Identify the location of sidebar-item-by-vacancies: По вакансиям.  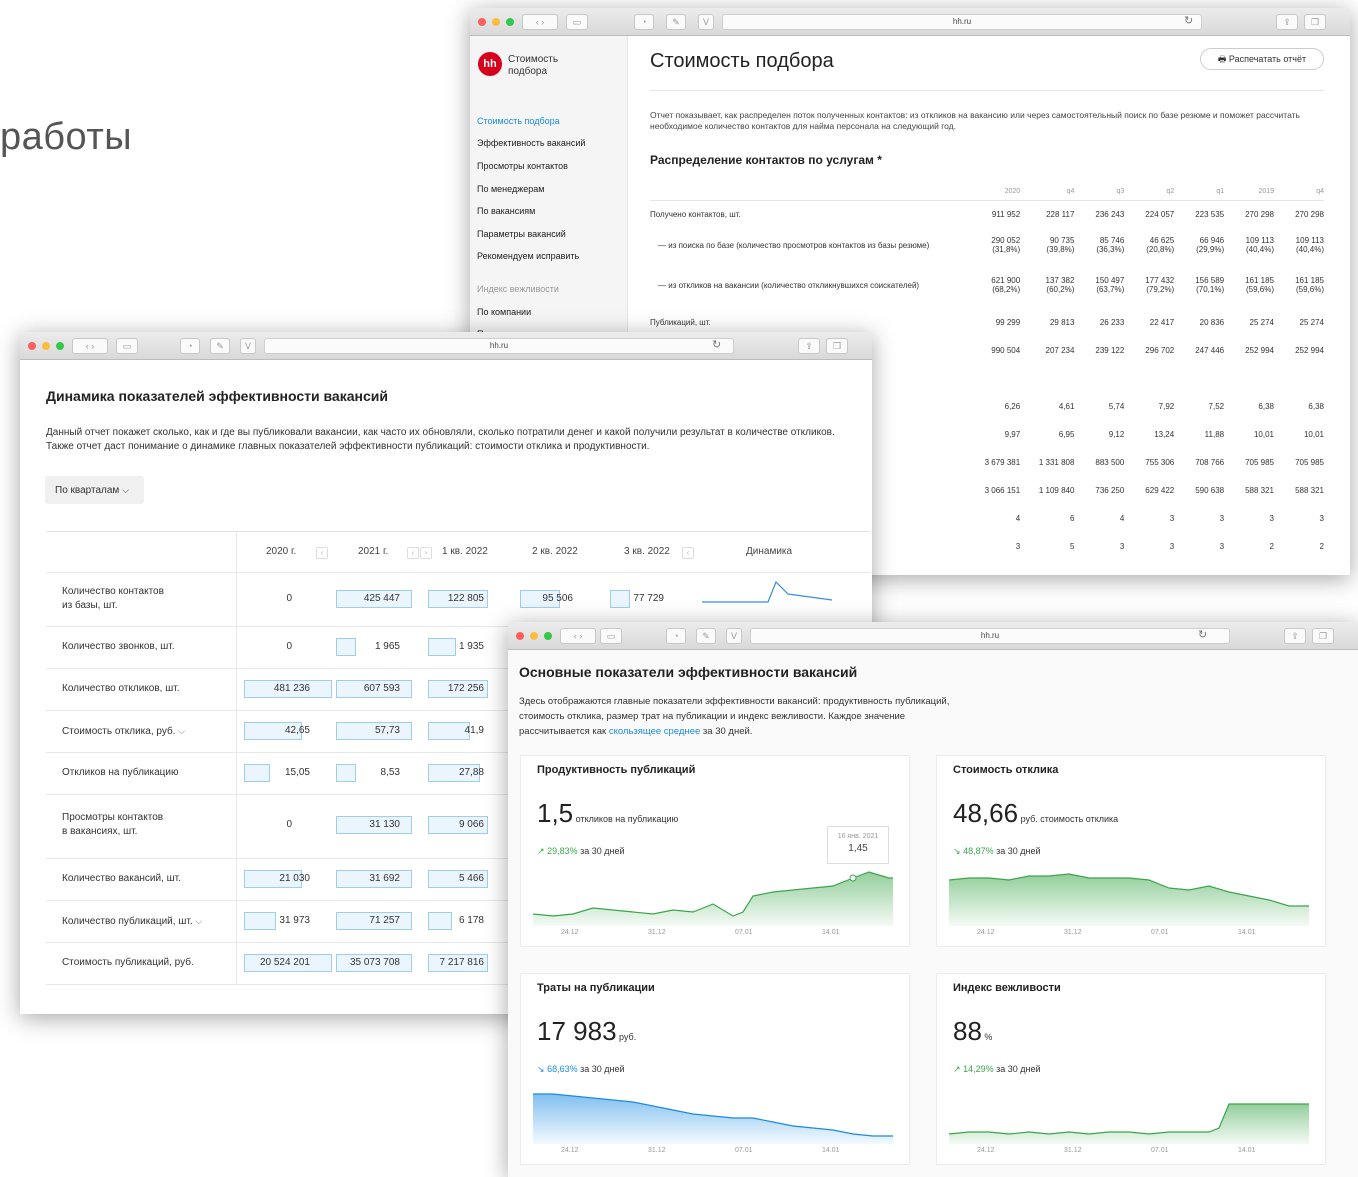
(506, 211).